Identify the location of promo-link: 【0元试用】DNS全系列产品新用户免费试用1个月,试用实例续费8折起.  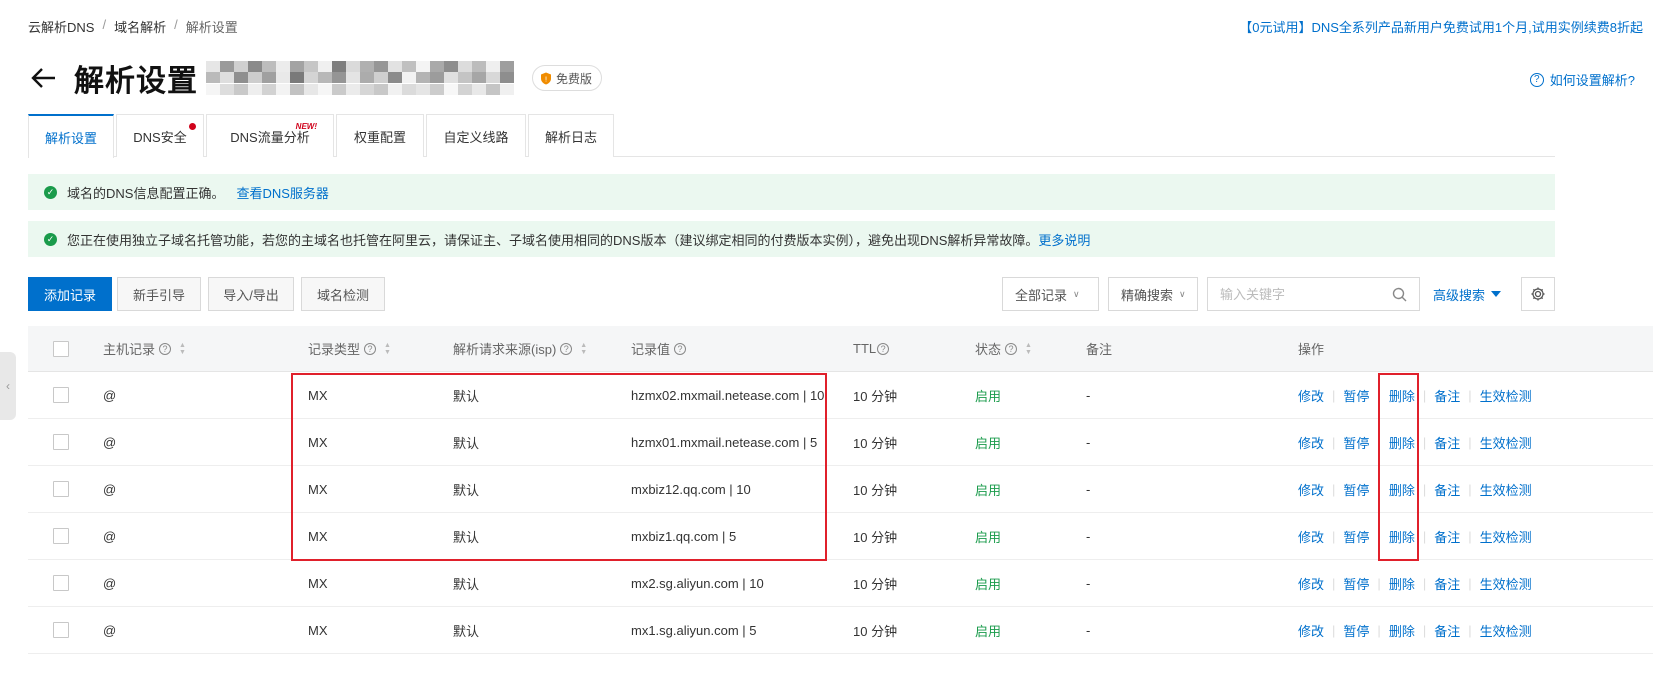
(1441, 26).